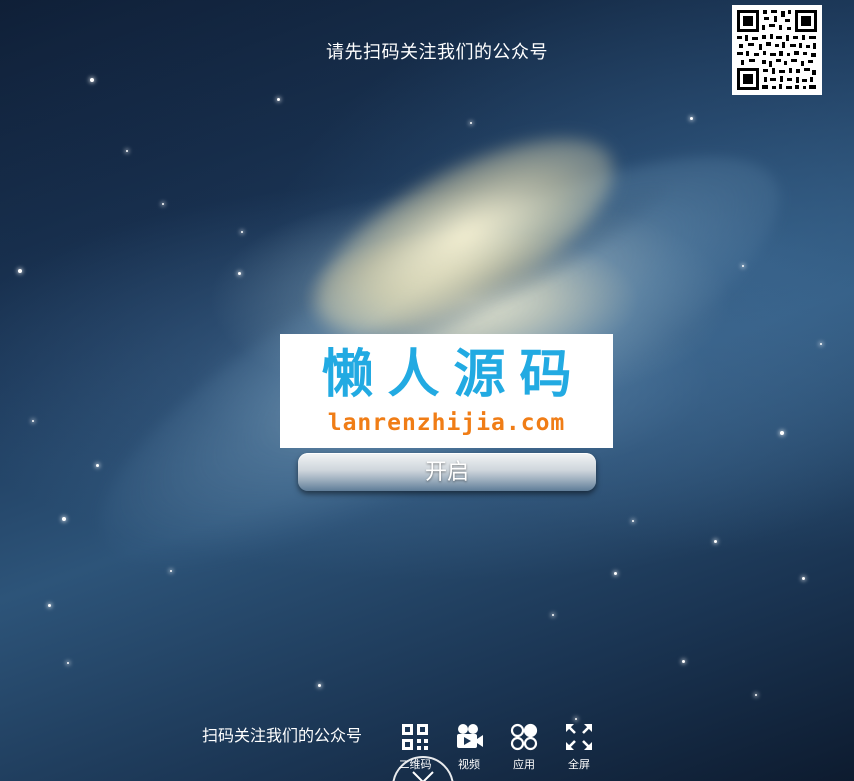 The width and height of the screenshot is (854, 781). Describe the element at coordinates (777, 50) in the screenshot. I see `qr-code-image` at that location.